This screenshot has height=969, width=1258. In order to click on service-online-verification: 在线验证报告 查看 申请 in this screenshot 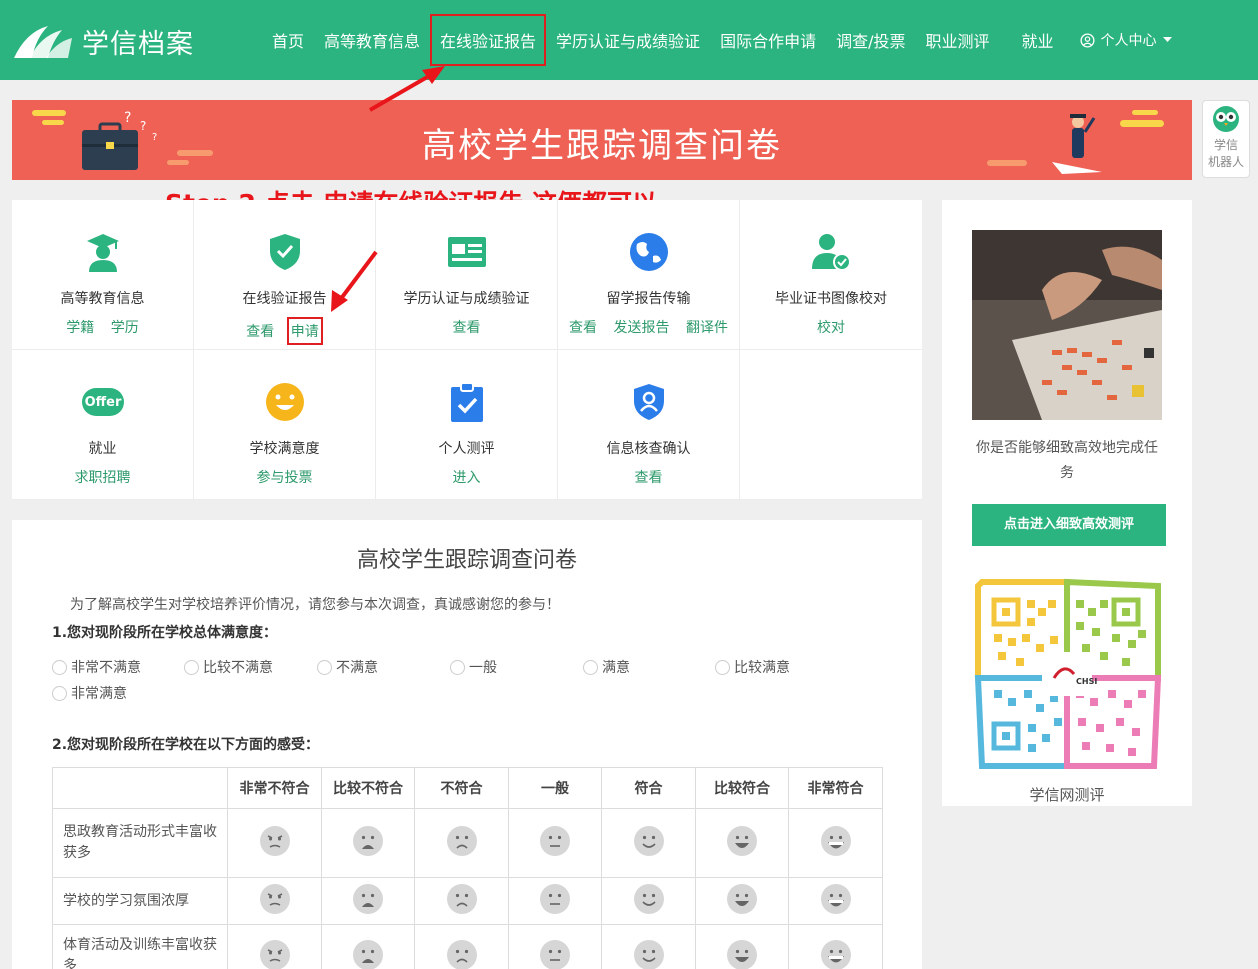, I will do `click(285, 275)`.